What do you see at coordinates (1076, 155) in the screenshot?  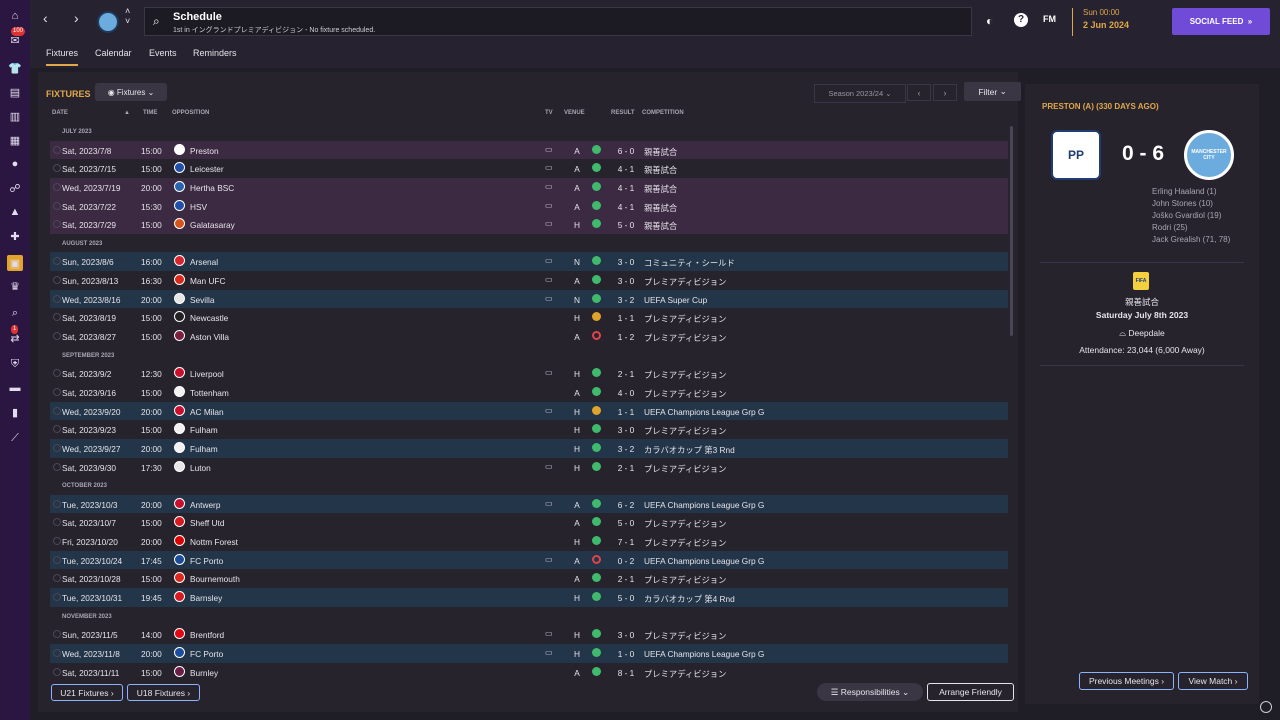 I see `preston-crest-icon: PP` at bounding box center [1076, 155].